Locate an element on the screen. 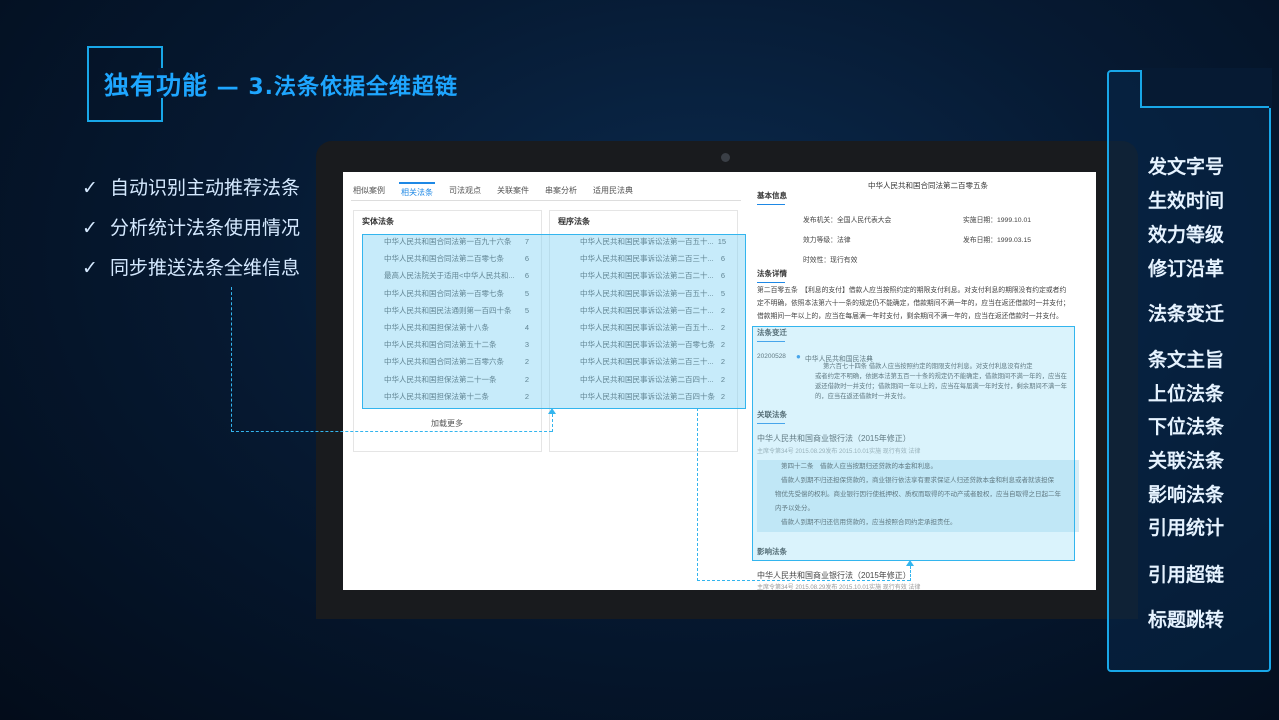  side-item-related-law: 关联法条 is located at coordinates (1186, 461).